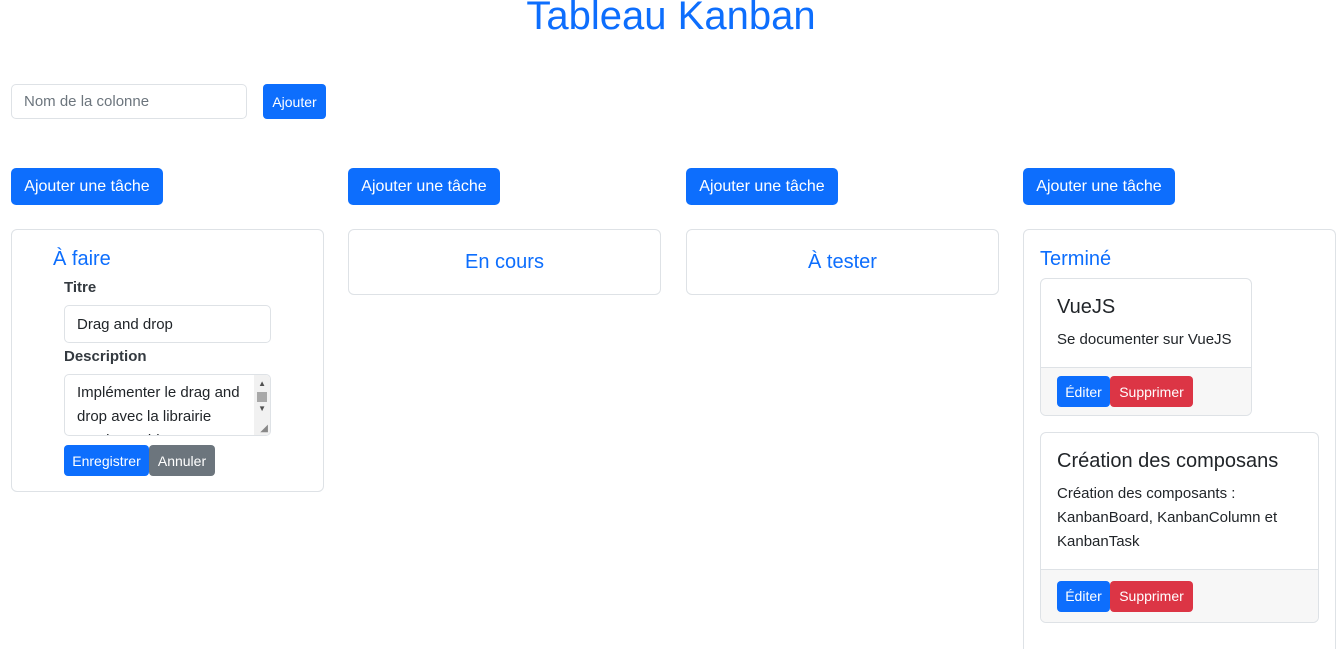 This screenshot has height=649, width=1342. I want to click on column-title: Terminé, so click(1076, 259).